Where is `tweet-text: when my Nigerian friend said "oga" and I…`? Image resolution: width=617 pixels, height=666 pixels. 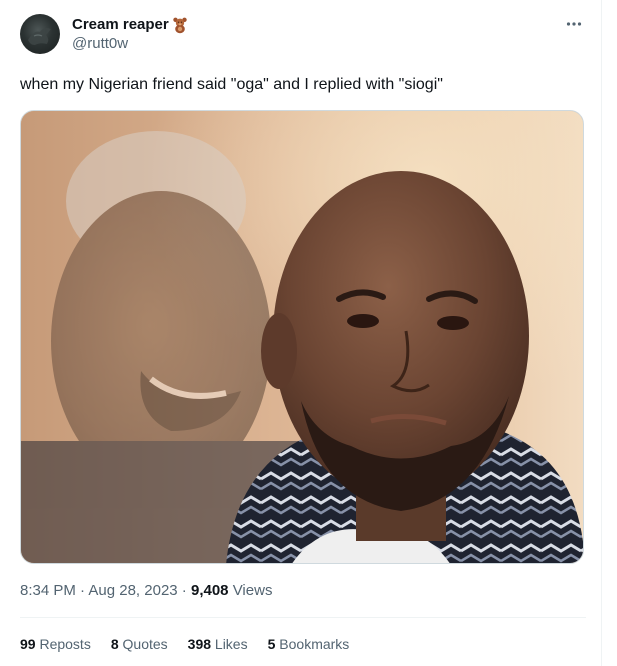
tweet-text: when my Nigerian friend said "oga" and I… is located at coordinates (231, 84).